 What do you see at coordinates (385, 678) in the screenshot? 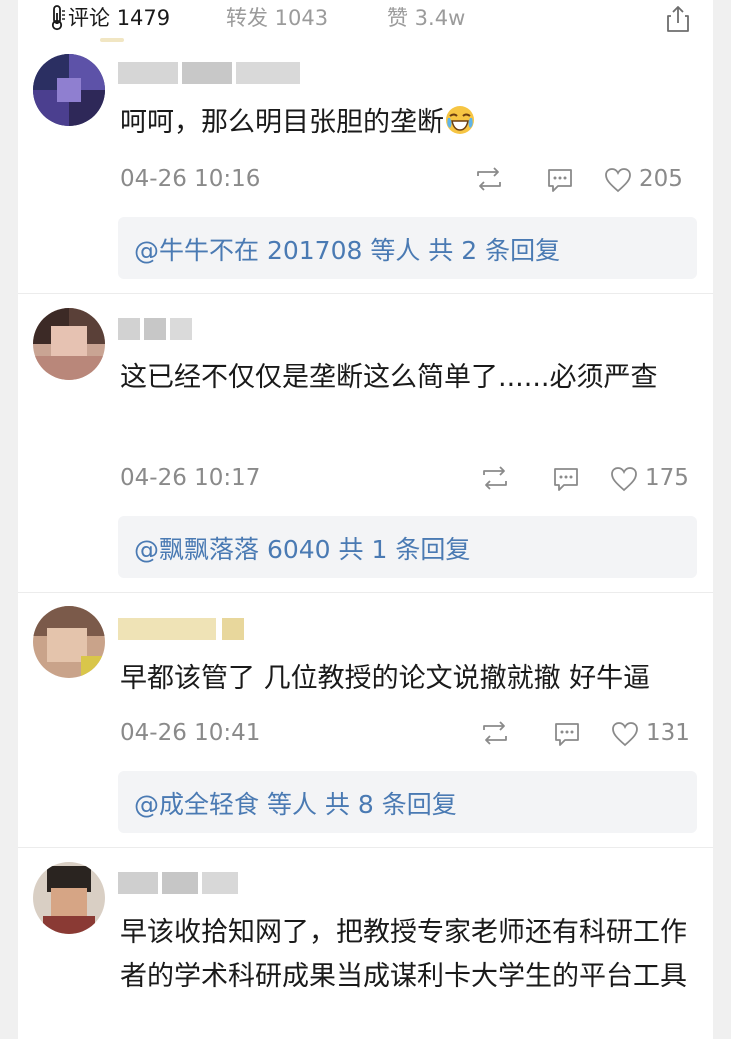
I see `comment-text: 早都该管了 几位教授的论文说撤就撤 好牛逼` at bounding box center [385, 678].